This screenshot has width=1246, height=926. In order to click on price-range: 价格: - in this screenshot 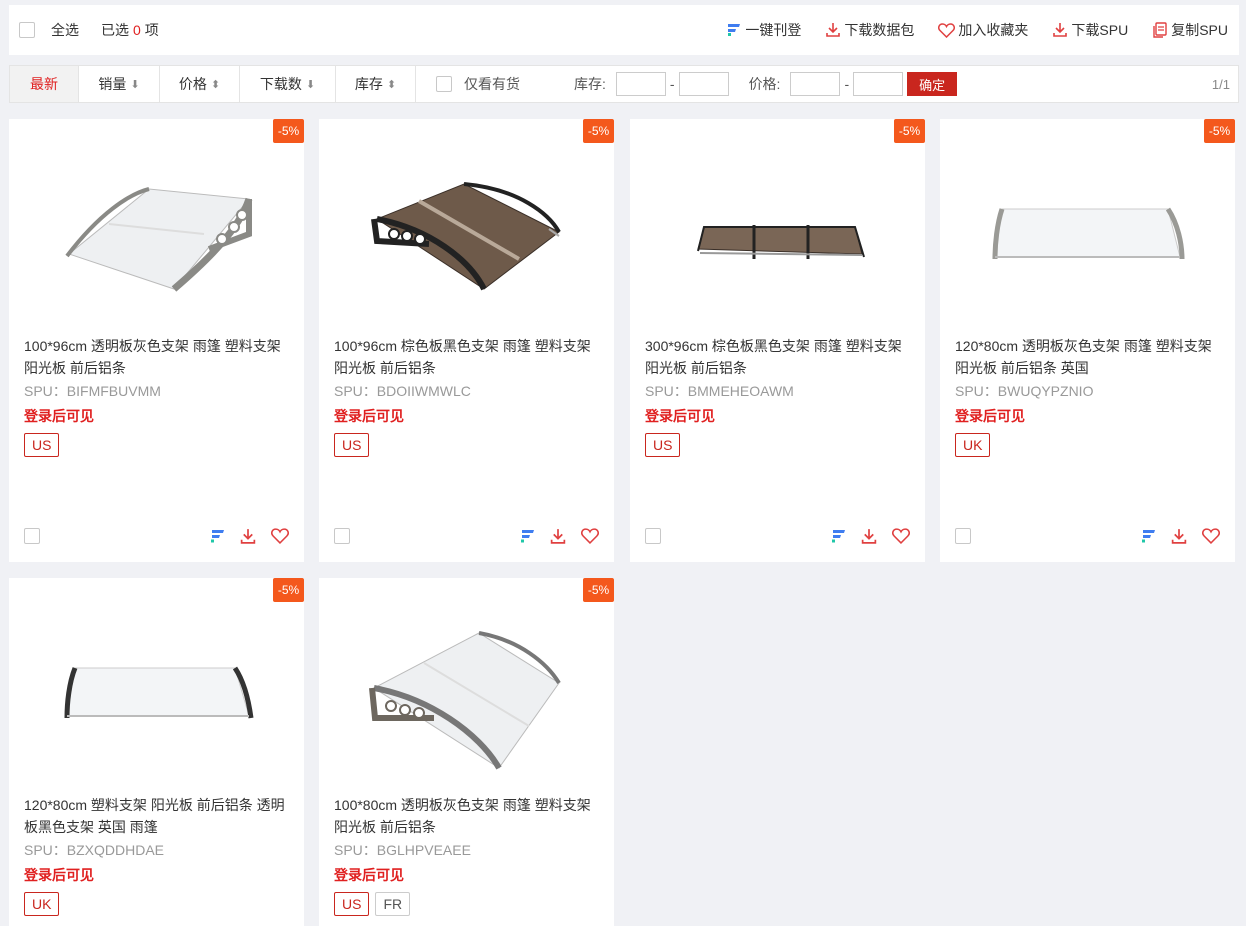, I will do `click(826, 84)`.